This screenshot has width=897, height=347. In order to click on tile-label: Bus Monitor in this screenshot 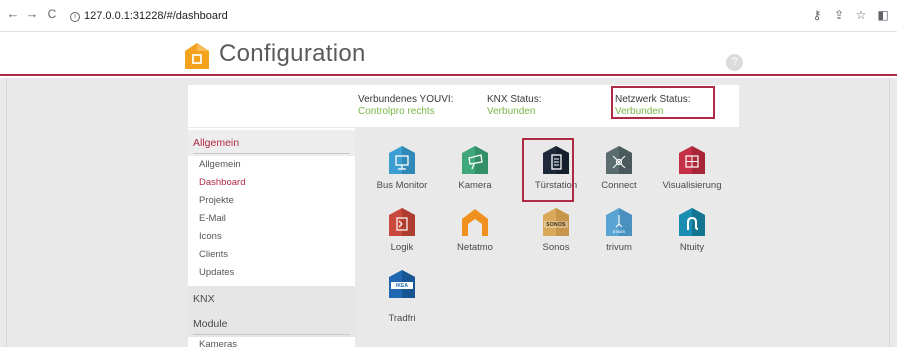, I will do `click(402, 185)`.